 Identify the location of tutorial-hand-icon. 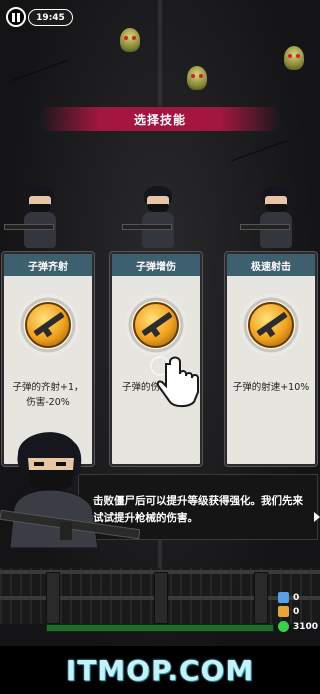
(174, 382).